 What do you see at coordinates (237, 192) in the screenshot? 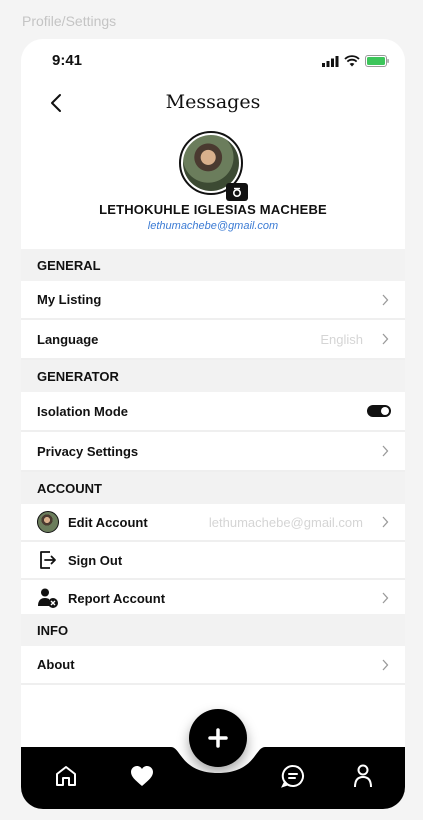
I see `camera-icon` at bounding box center [237, 192].